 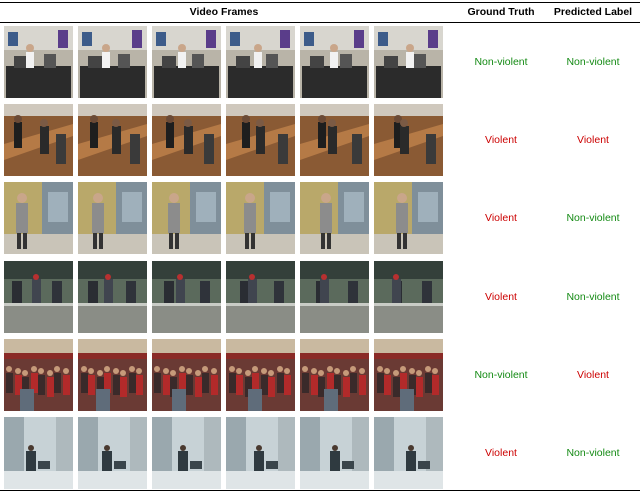 I want to click on table-row: Violent Violent, so click(x=320, y=140).